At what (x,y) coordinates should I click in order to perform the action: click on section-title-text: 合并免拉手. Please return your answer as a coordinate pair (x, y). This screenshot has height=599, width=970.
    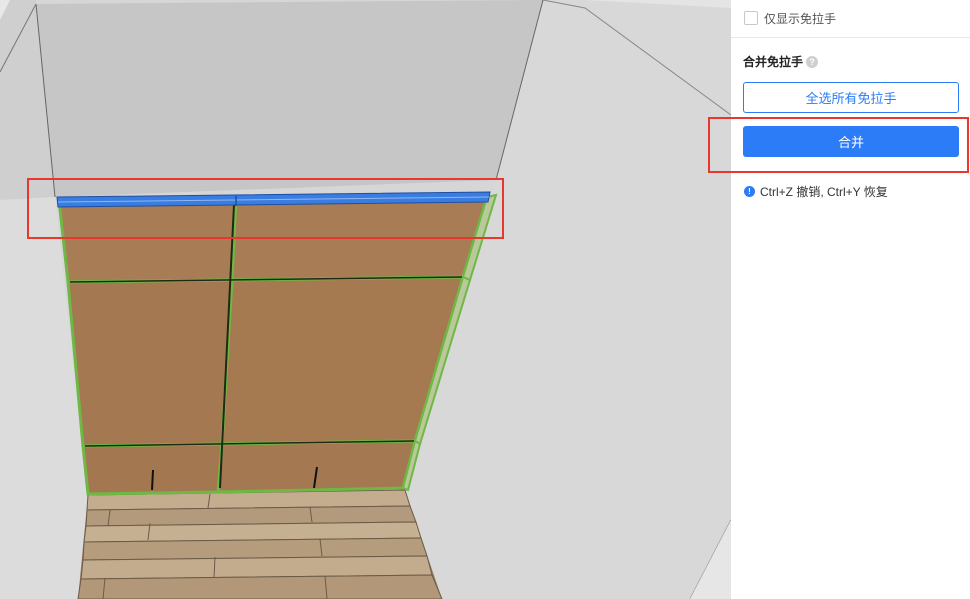
    Looking at the image, I should click on (773, 62).